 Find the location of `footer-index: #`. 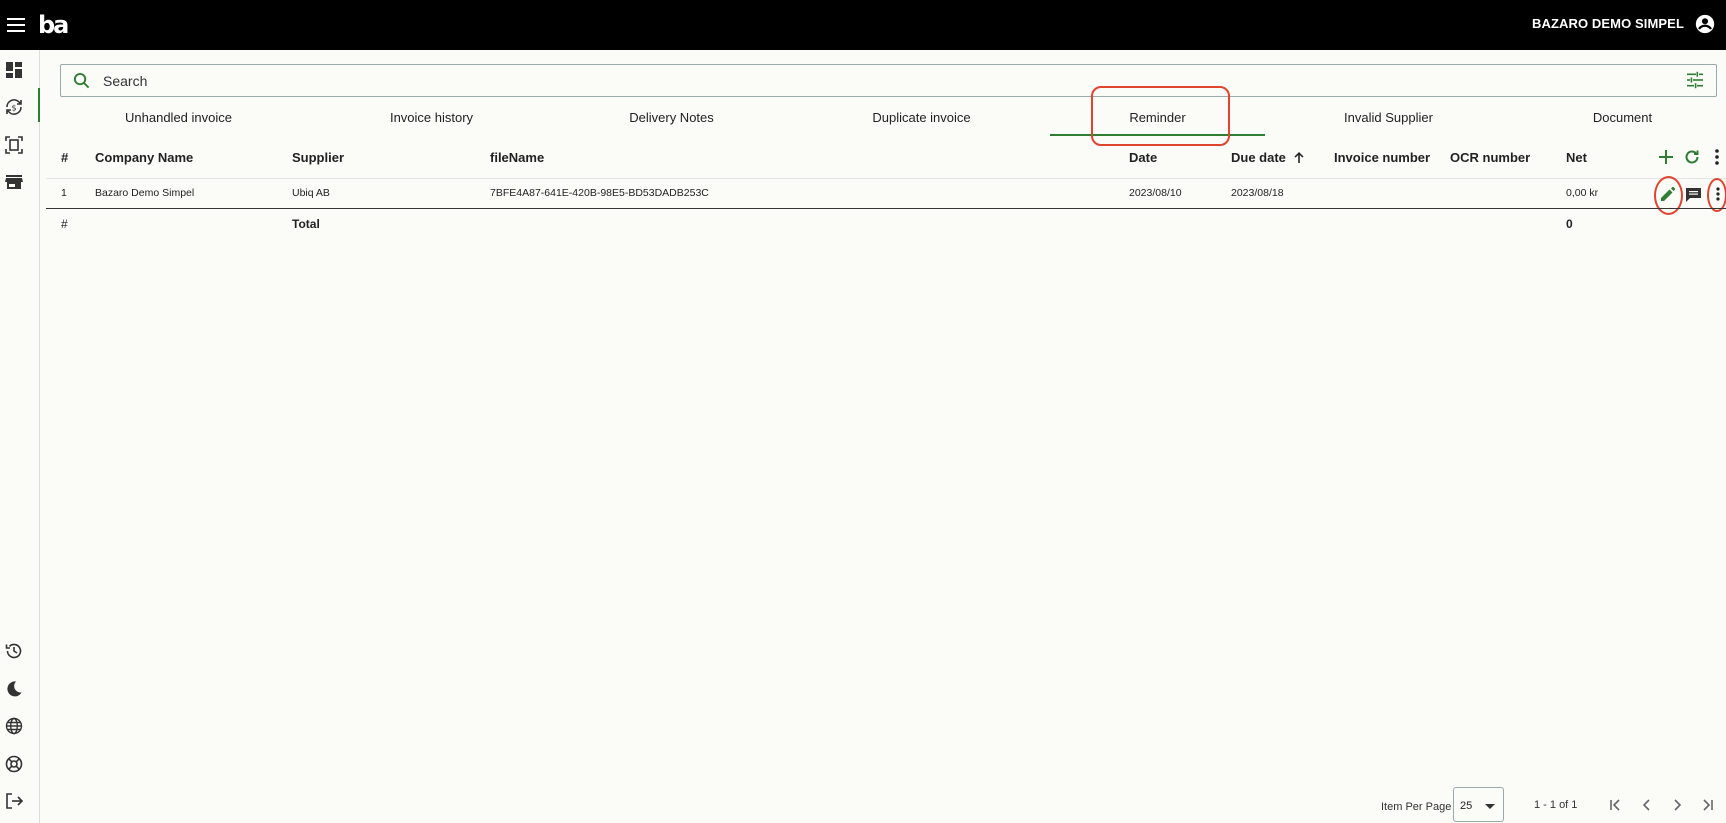

footer-index: # is located at coordinates (64, 224).